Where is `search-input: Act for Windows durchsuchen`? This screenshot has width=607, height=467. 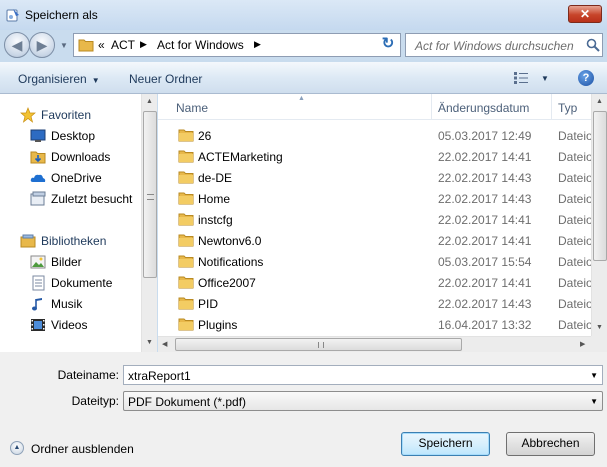
search-input: Act for Windows durchsuchen is located at coordinates (504, 45).